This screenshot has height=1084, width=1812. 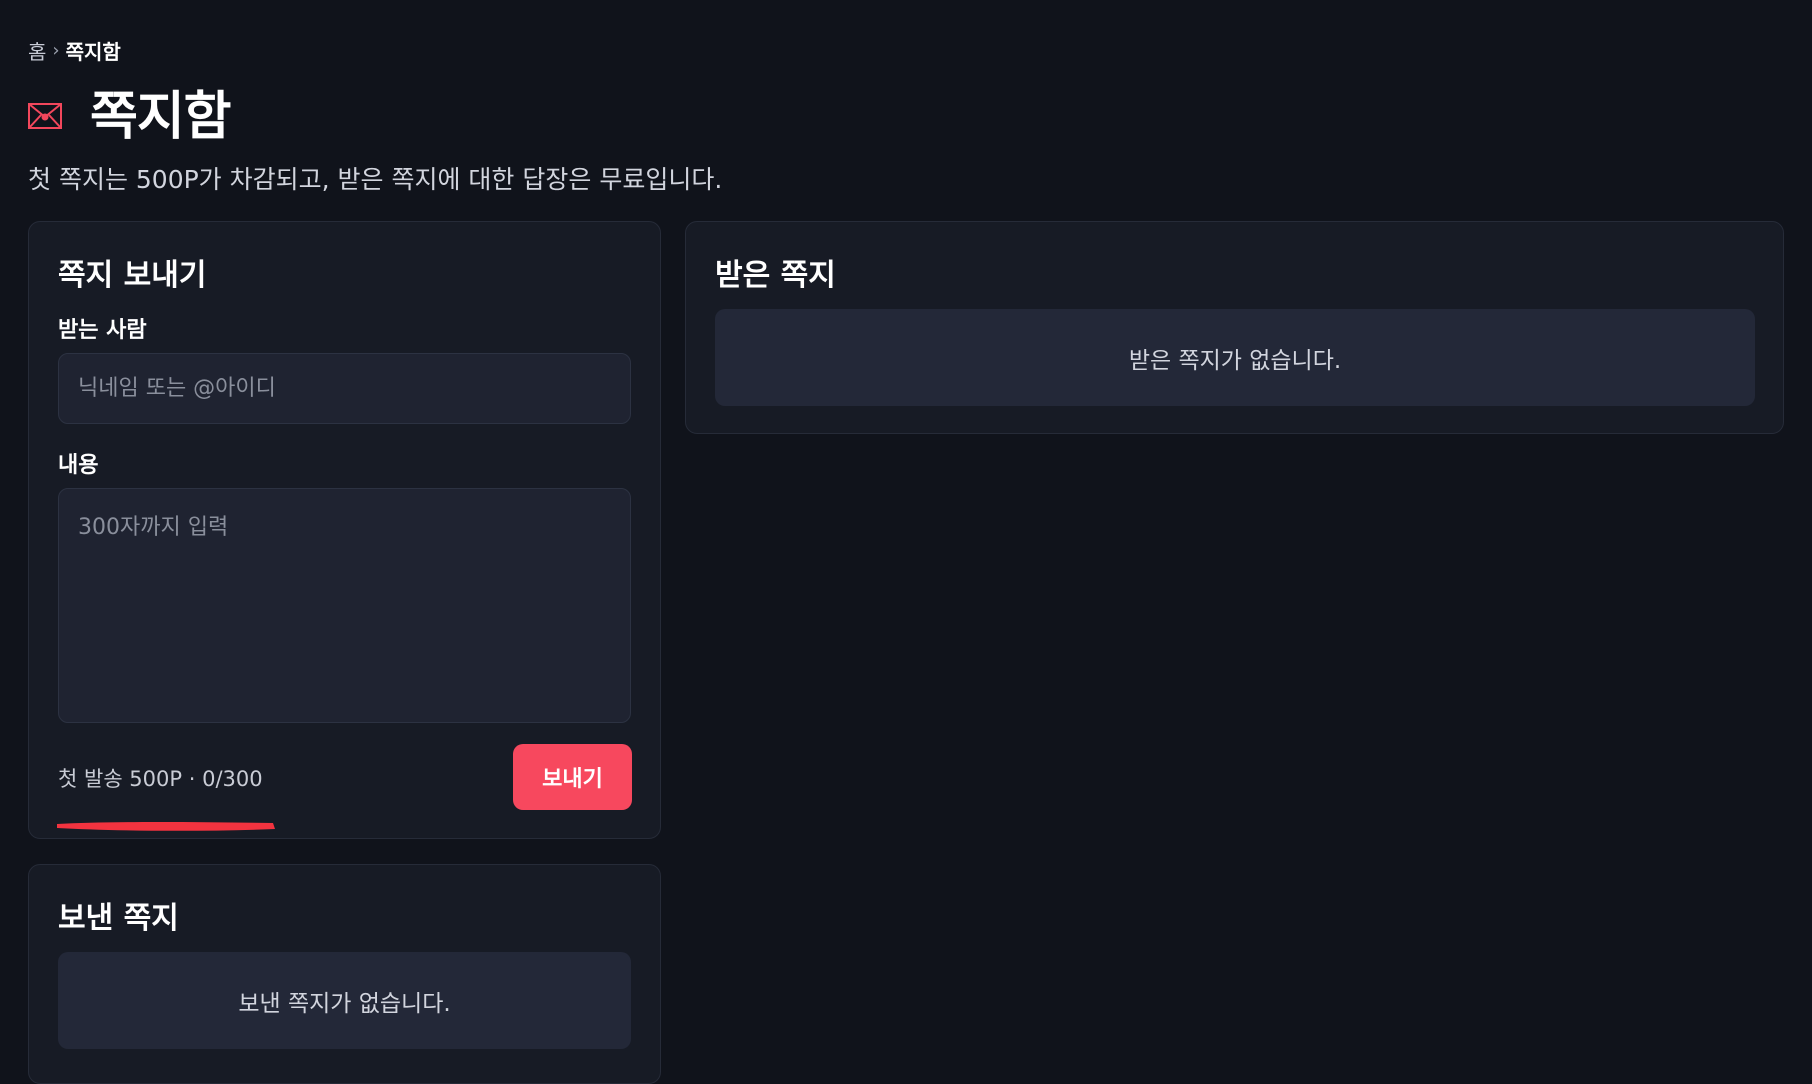 What do you see at coordinates (45, 115) in the screenshot?
I see `envelope-icon` at bounding box center [45, 115].